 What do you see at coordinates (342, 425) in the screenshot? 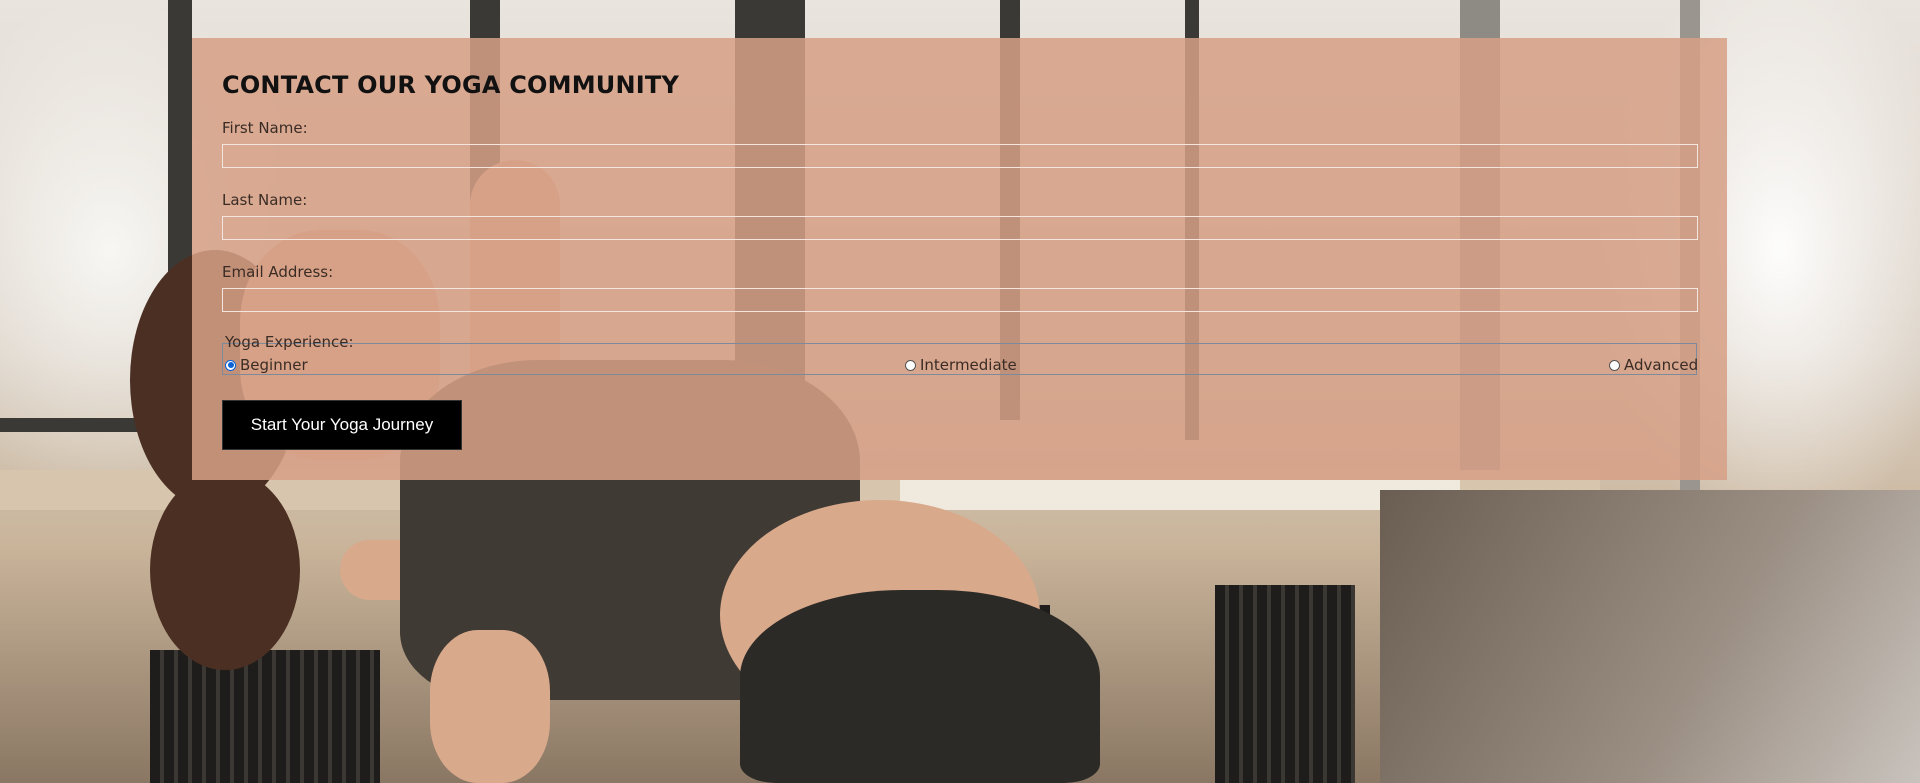
I see `start-journey-button: Start Your Yoga Journey` at bounding box center [342, 425].